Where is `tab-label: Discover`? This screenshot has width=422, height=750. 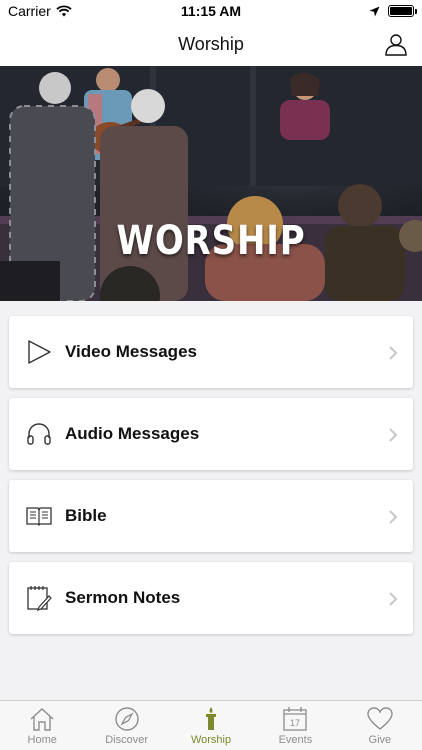
tab-label: Discover is located at coordinates (126, 740).